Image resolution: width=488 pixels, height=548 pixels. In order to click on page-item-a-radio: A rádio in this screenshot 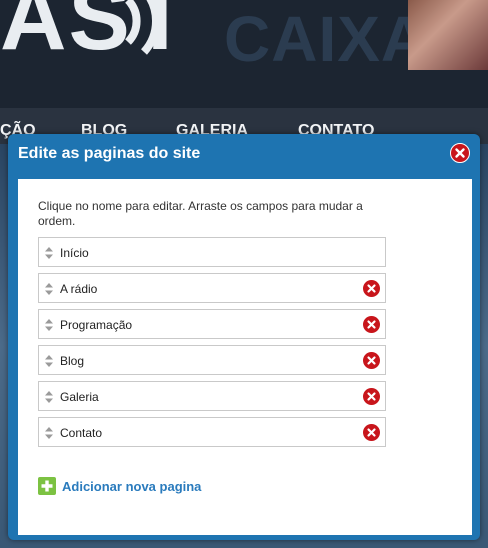, I will do `click(212, 288)`.